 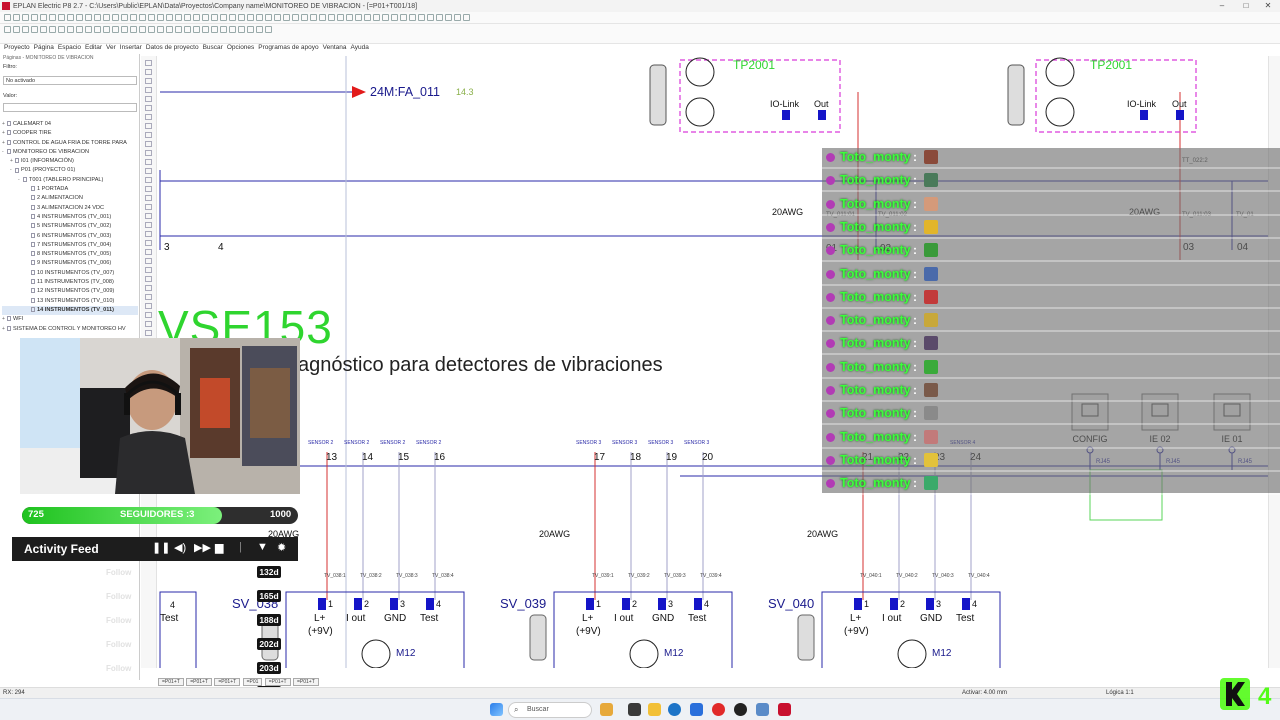 What do you see at coordinates (70, 152) in the screenshot?
I see `tree-item: - MONITOREO DE VIBRACION` at bounding box center [70, 152].